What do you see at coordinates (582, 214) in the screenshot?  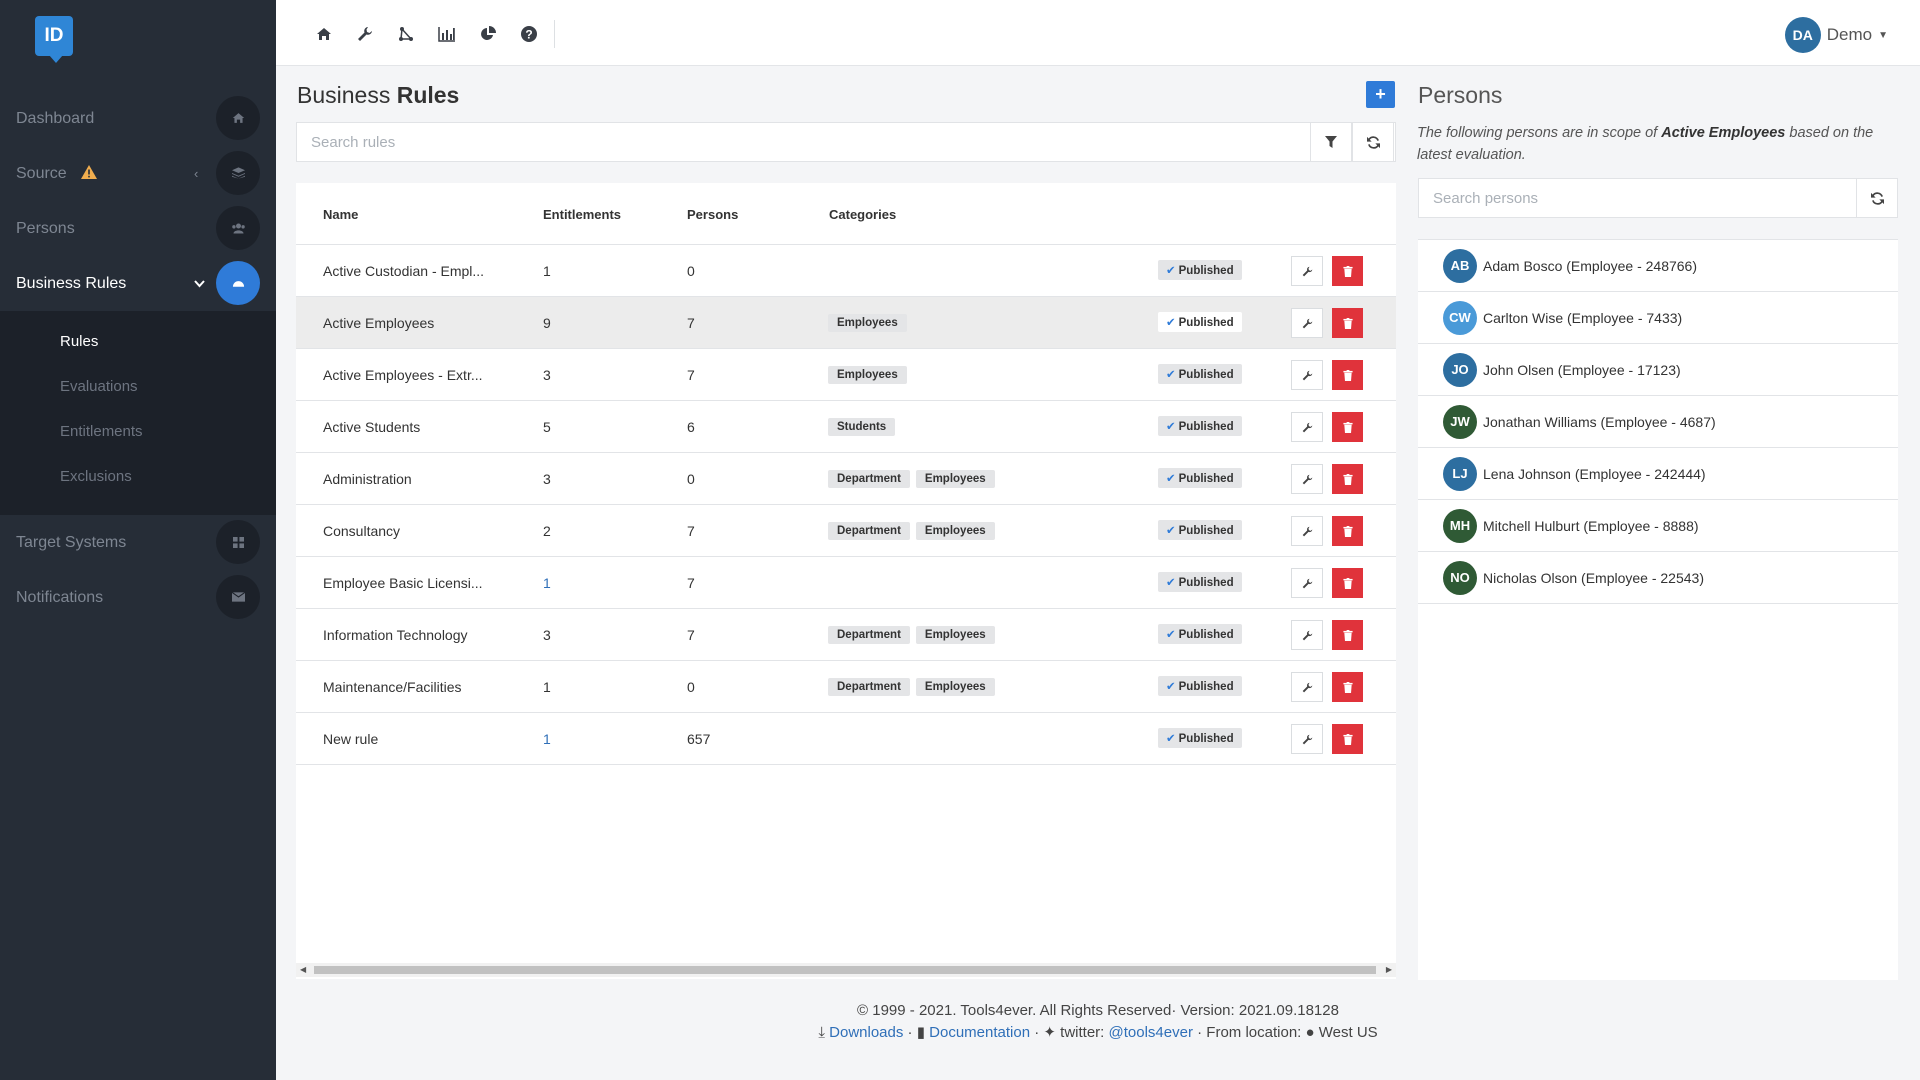 I see `column-header-entitlements: Entitlements` at bounding box center [582, 214].